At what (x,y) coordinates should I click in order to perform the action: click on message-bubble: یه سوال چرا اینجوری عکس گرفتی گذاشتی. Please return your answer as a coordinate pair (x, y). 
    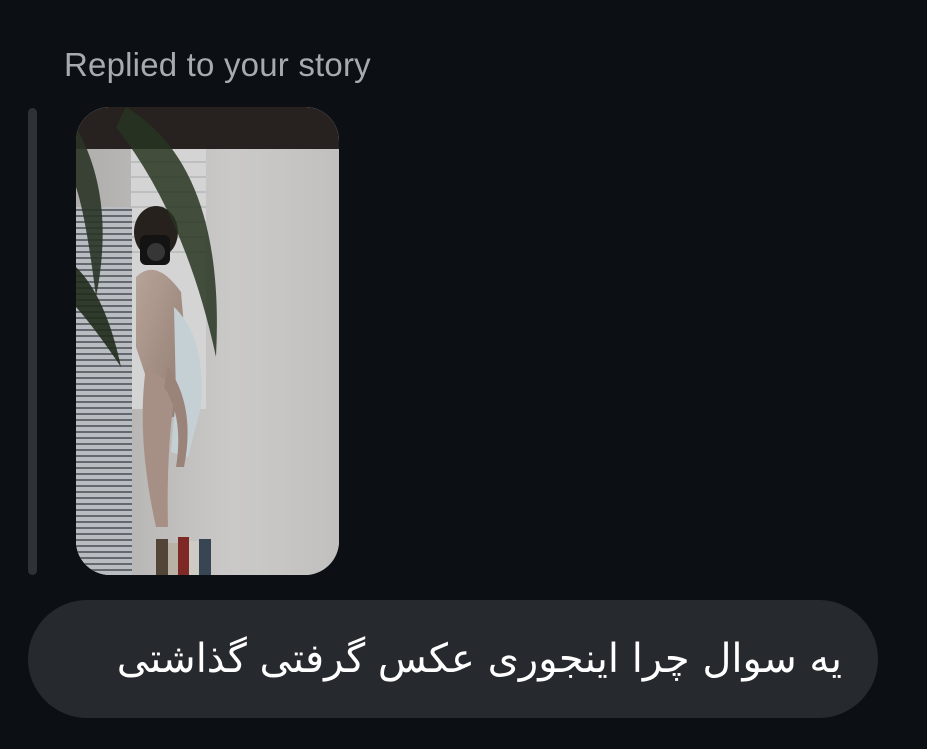
    Looking at the image, I should click on (453, 659).